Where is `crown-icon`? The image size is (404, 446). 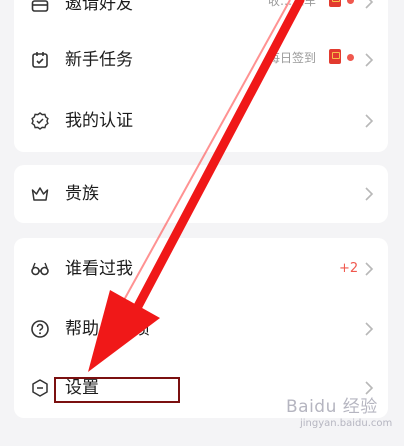
crown-icon is located at coordinates (40, 194).